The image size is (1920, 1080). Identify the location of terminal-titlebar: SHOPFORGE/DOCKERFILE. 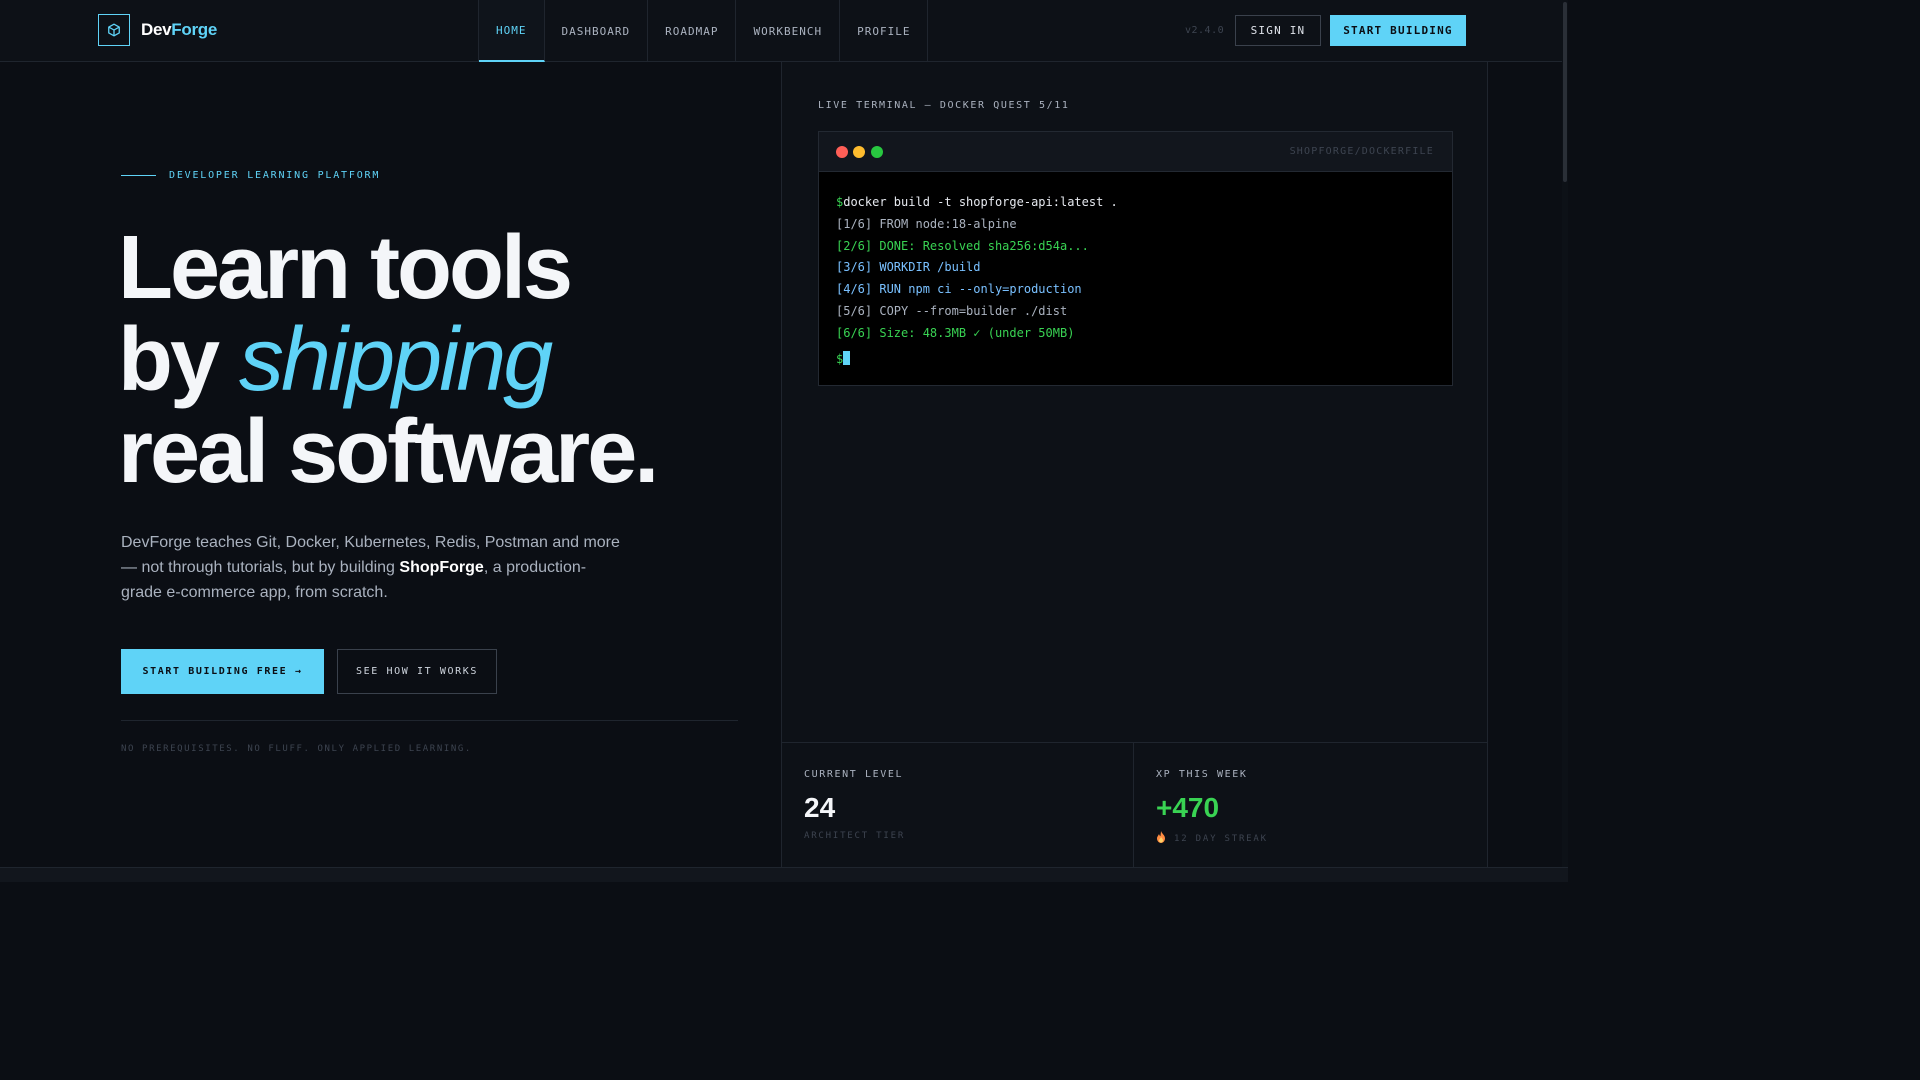
(1135, 152).